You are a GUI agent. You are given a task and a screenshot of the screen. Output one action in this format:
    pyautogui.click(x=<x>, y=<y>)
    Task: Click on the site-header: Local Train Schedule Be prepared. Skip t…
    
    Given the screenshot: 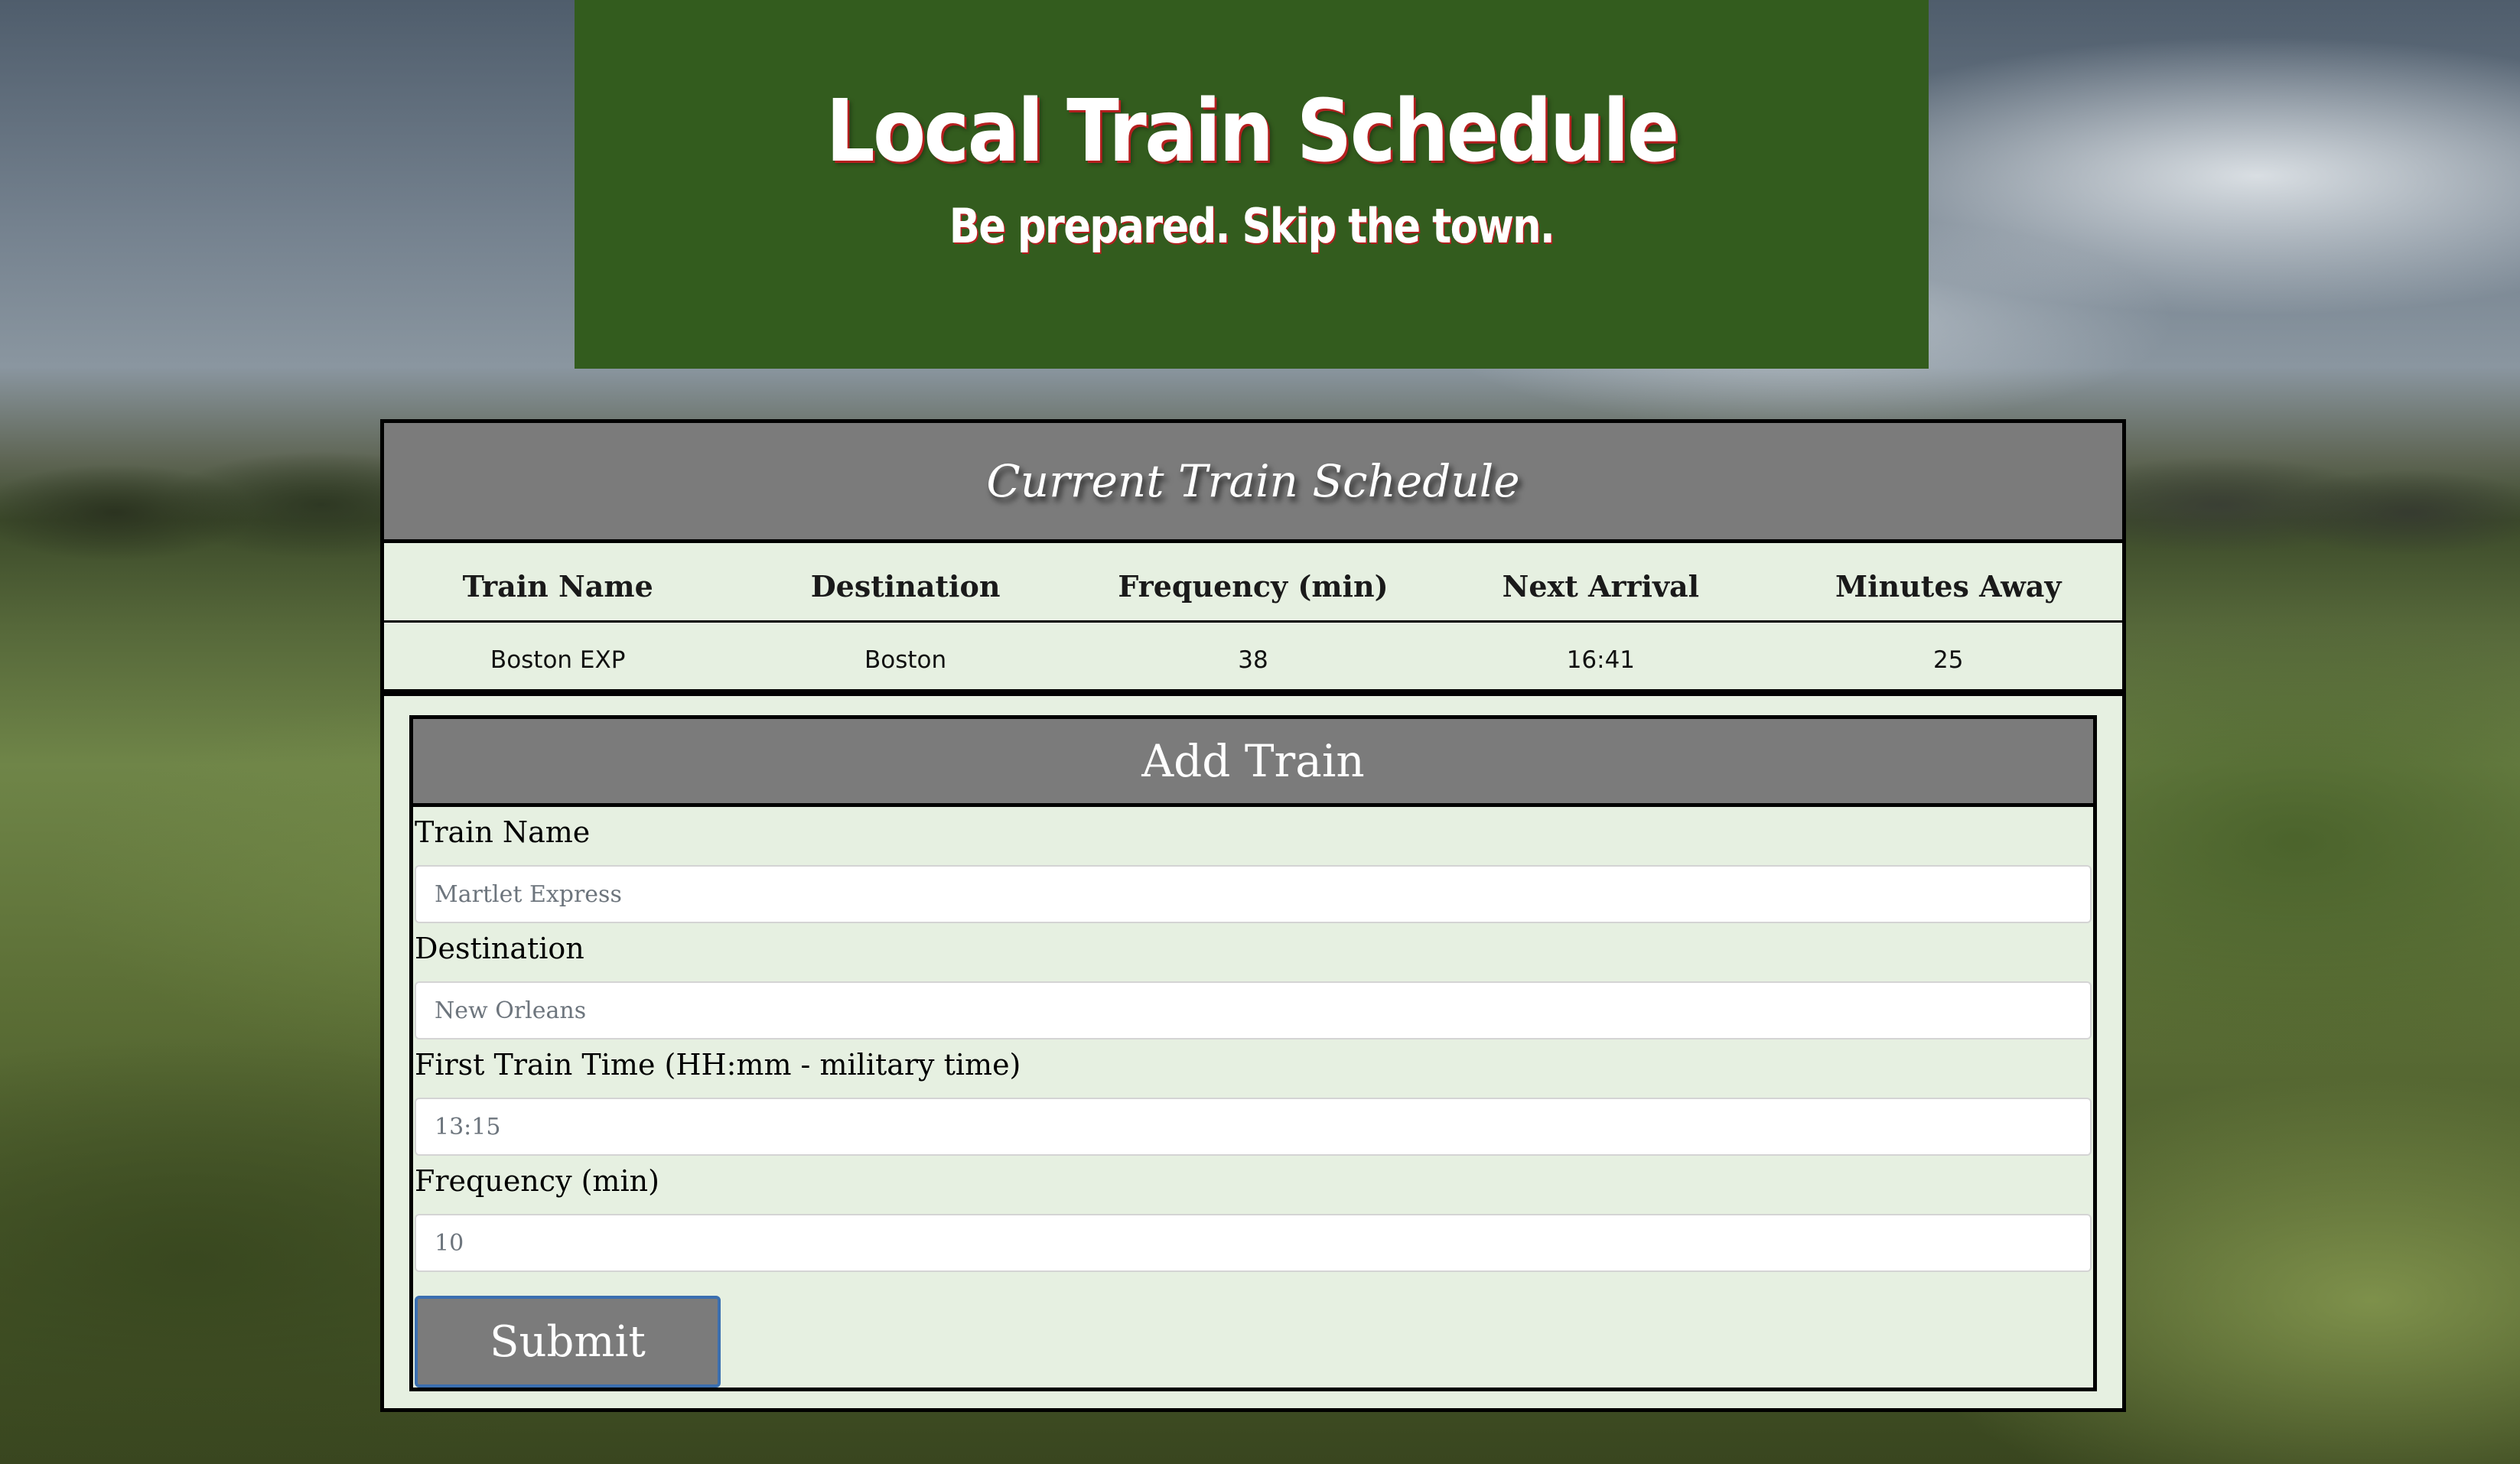 What is the action you would take?
    pyautogui.click(x=1252, y=184)
    